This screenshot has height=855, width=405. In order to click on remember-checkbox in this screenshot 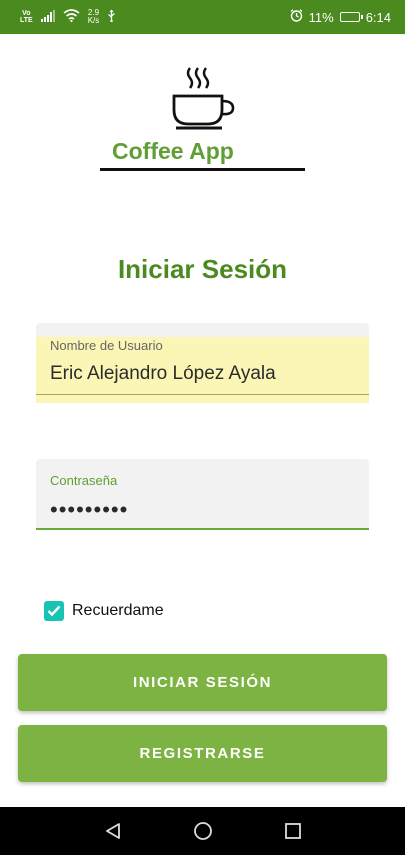, I will do `click(54, 611)`.